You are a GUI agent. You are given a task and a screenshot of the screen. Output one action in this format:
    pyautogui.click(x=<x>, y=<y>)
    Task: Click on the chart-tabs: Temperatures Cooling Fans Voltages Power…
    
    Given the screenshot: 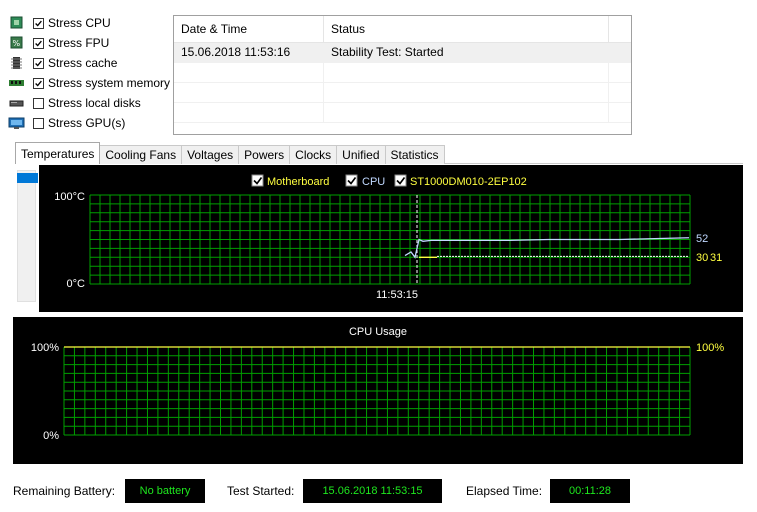 What is the action you would take?
    pyautogui.click(x=230, y=153)
    